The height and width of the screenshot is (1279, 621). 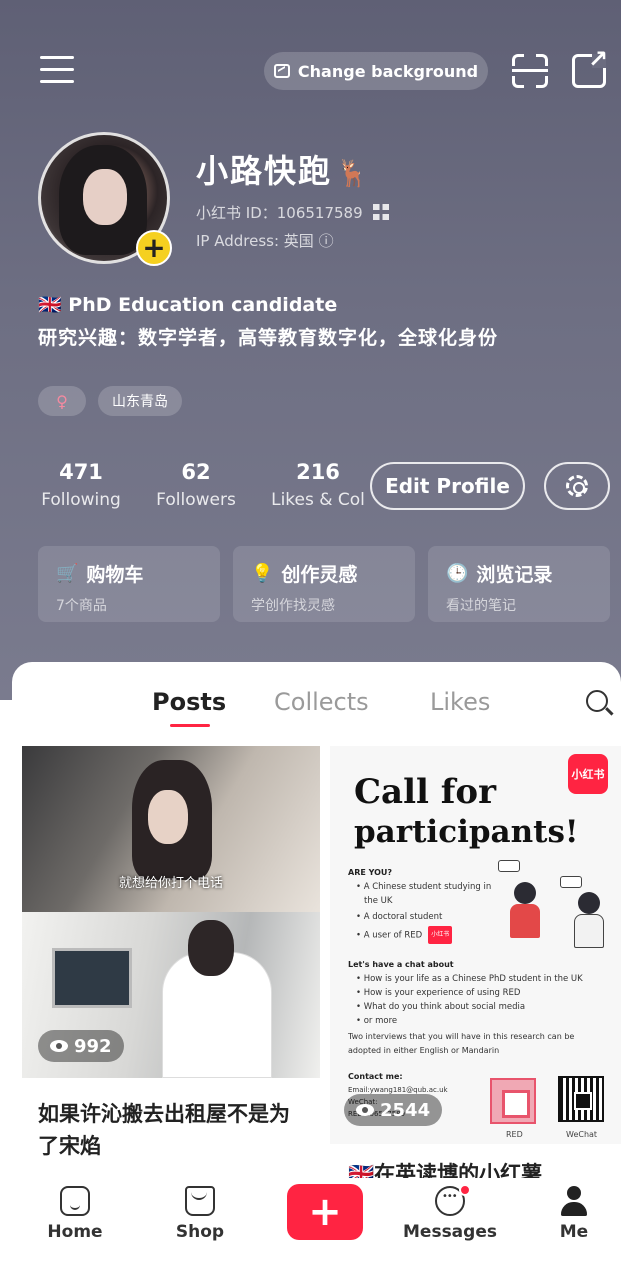 I want to click on nav-shop: Shop, so click(x=200, y=1214).